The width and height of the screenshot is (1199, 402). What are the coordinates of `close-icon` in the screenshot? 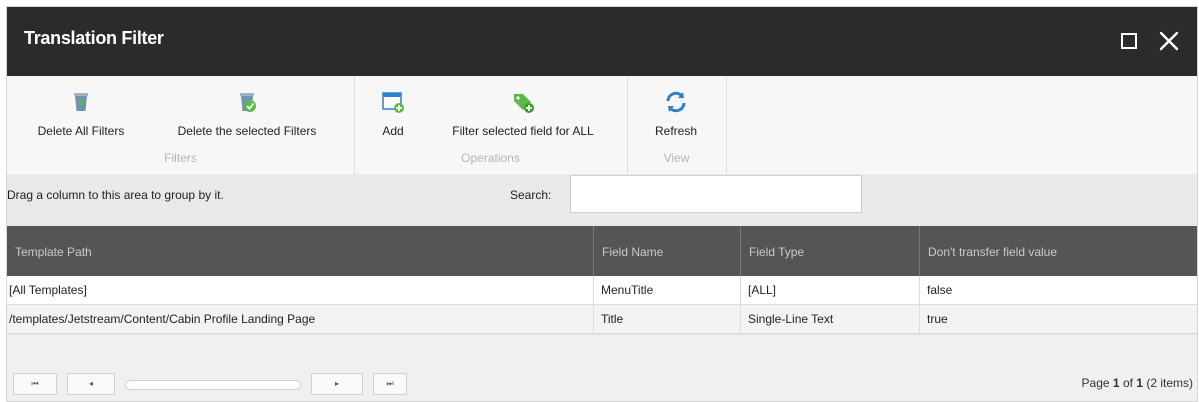 It's located at (1169, 41).